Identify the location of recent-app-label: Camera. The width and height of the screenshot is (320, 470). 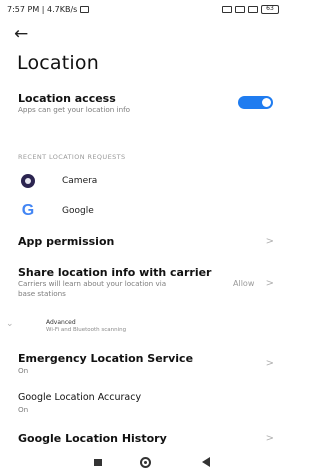
(80, 181).